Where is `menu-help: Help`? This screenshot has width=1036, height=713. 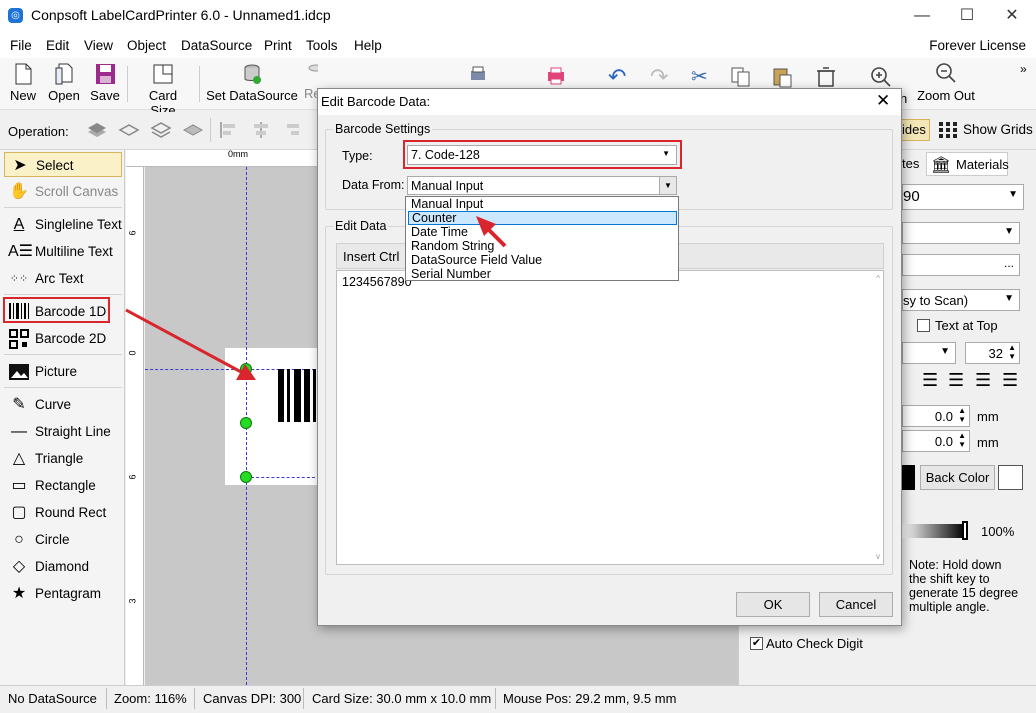
menu-help: Help is located at coordinates (368, 45).